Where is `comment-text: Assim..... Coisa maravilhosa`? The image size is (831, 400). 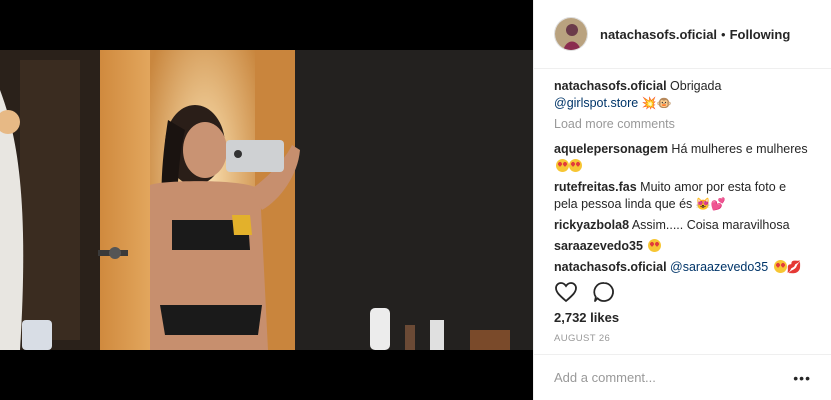 comment-text: Assim..... Coisa maravilhosa is located at coordinates (710, 225).